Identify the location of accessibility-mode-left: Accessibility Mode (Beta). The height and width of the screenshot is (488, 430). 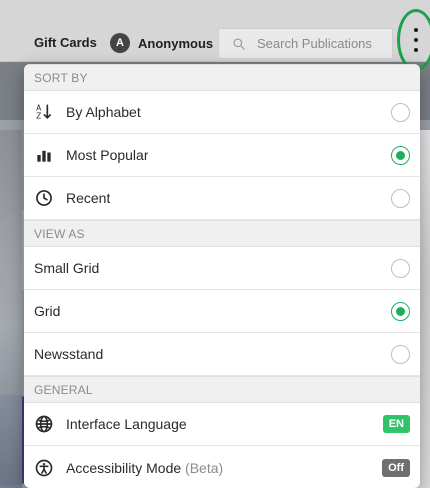
(208, 468).